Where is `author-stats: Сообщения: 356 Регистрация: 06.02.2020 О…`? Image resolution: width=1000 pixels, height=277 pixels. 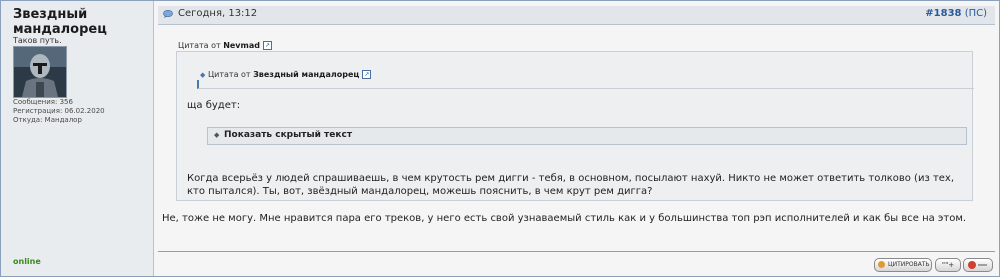 author-stats: Сообщения: 356 Регистрация: 06.02.2020 О… is located at coordinates (59, 111).